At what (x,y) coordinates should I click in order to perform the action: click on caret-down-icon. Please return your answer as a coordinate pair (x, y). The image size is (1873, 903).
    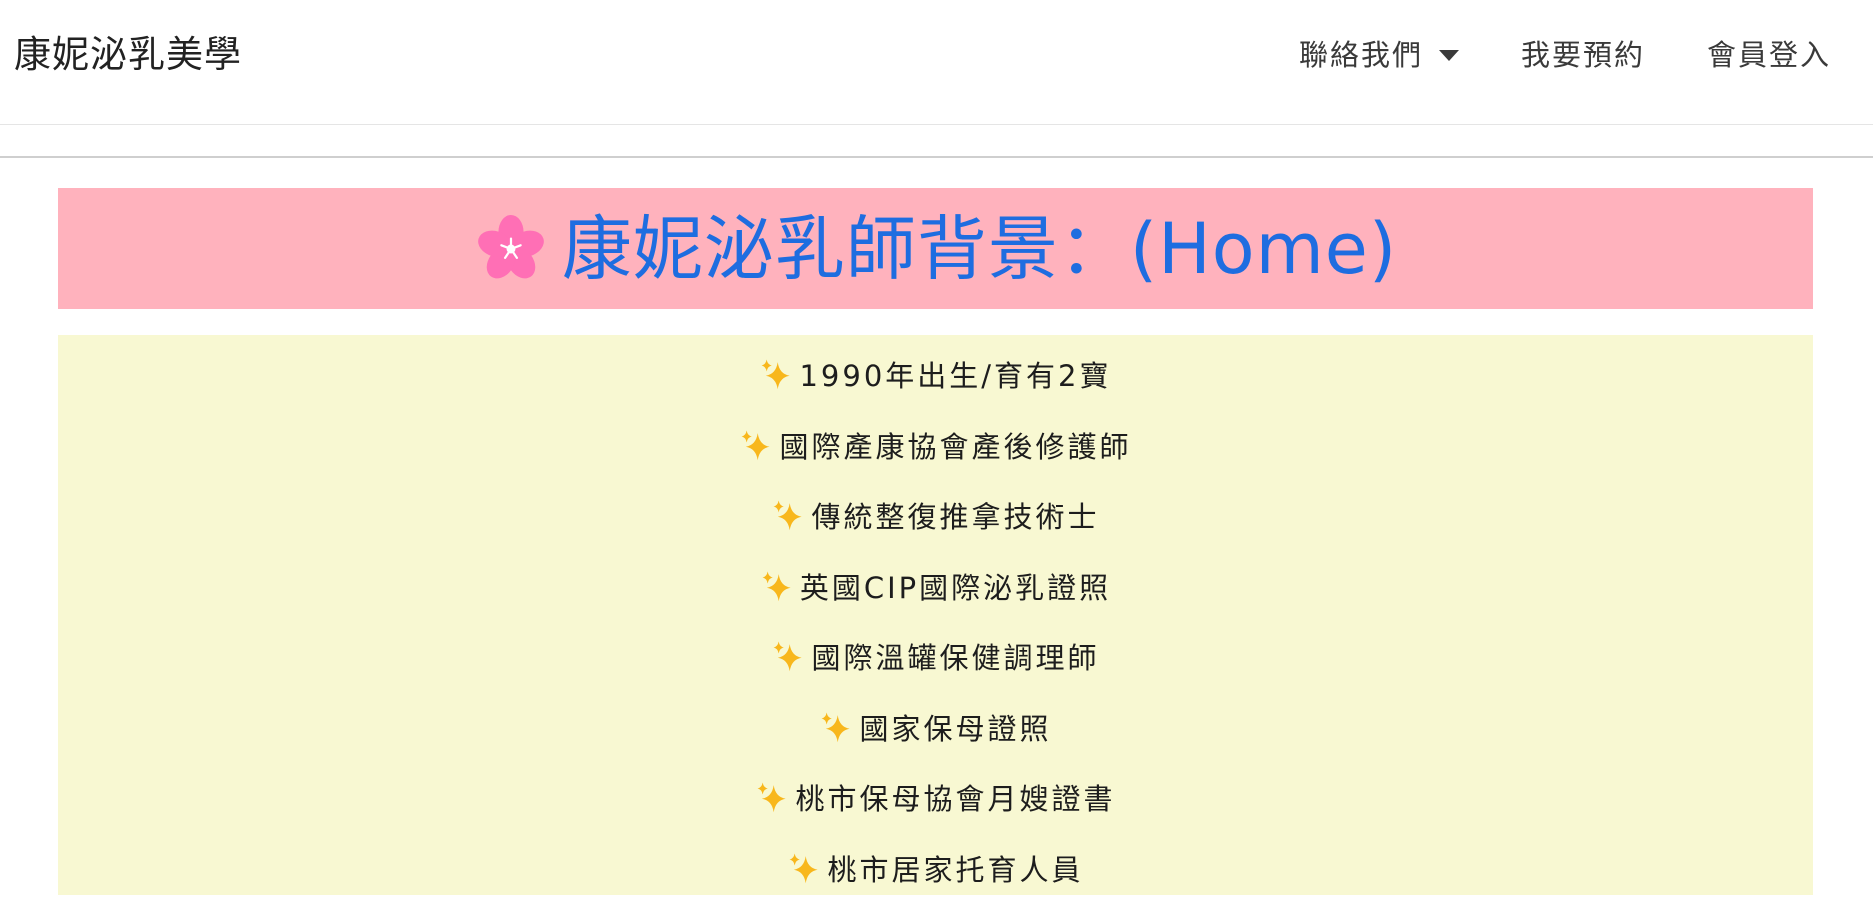
    Looking at the image, I should click on (1449, 55).